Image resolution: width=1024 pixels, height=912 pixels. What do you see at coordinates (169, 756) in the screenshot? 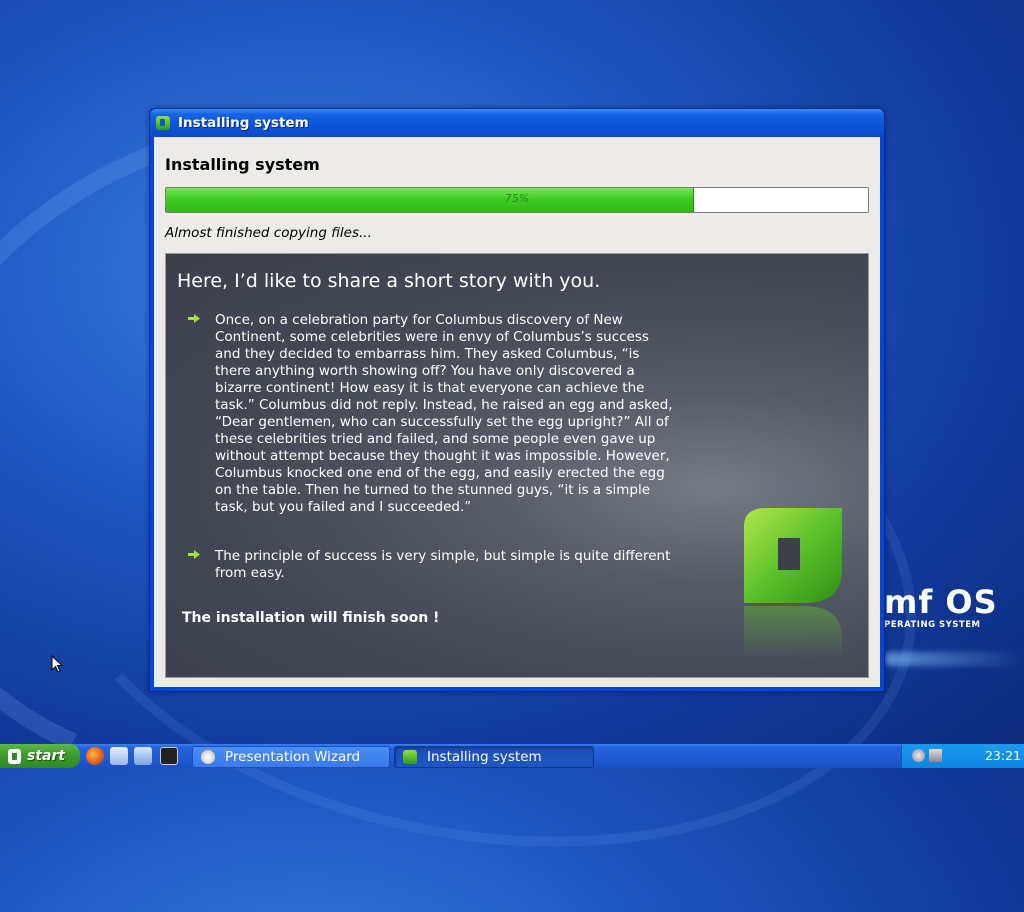
I see `terminal-icon` at bounding box center [169, 756].